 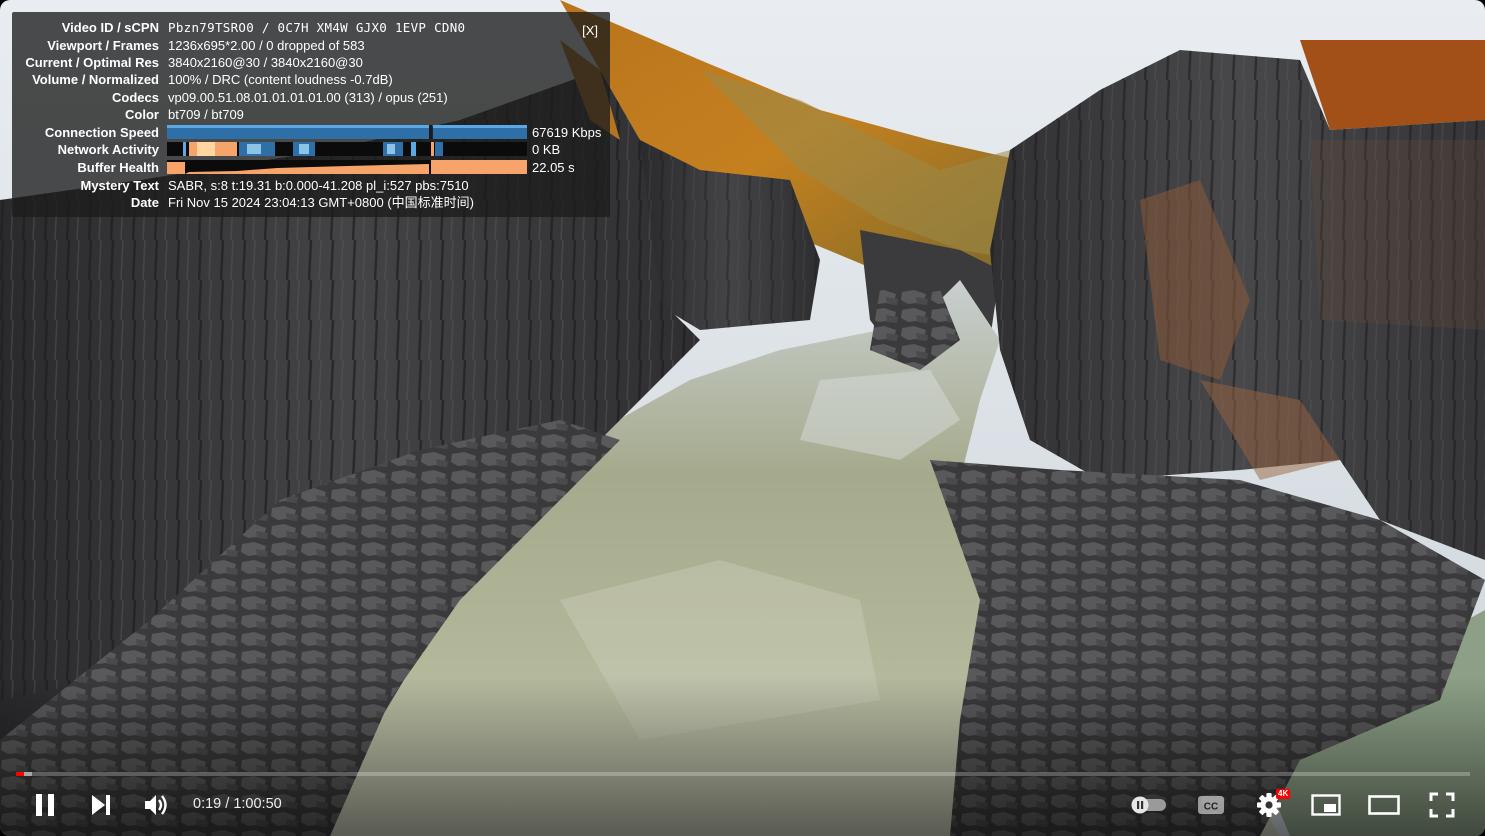 I want to click on connection-speed-value: 67619 Kbps, so click(x=567, y=132).